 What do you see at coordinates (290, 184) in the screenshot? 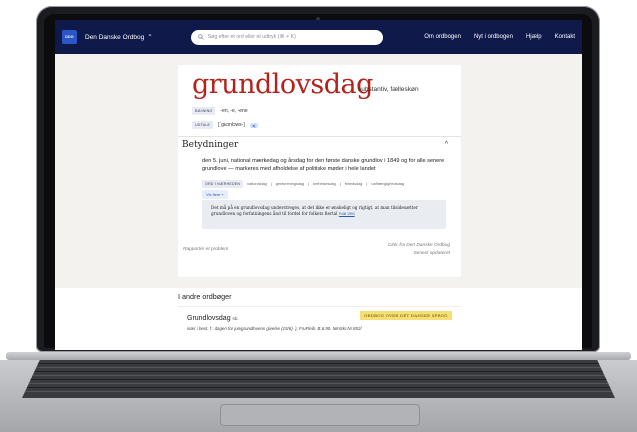
I see `related-word: genforeningsdag` at bounding box center [290, 184].